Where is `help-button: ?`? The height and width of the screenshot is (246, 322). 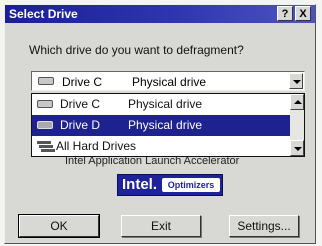 help-button: ? is located at coordinates (285, 13).